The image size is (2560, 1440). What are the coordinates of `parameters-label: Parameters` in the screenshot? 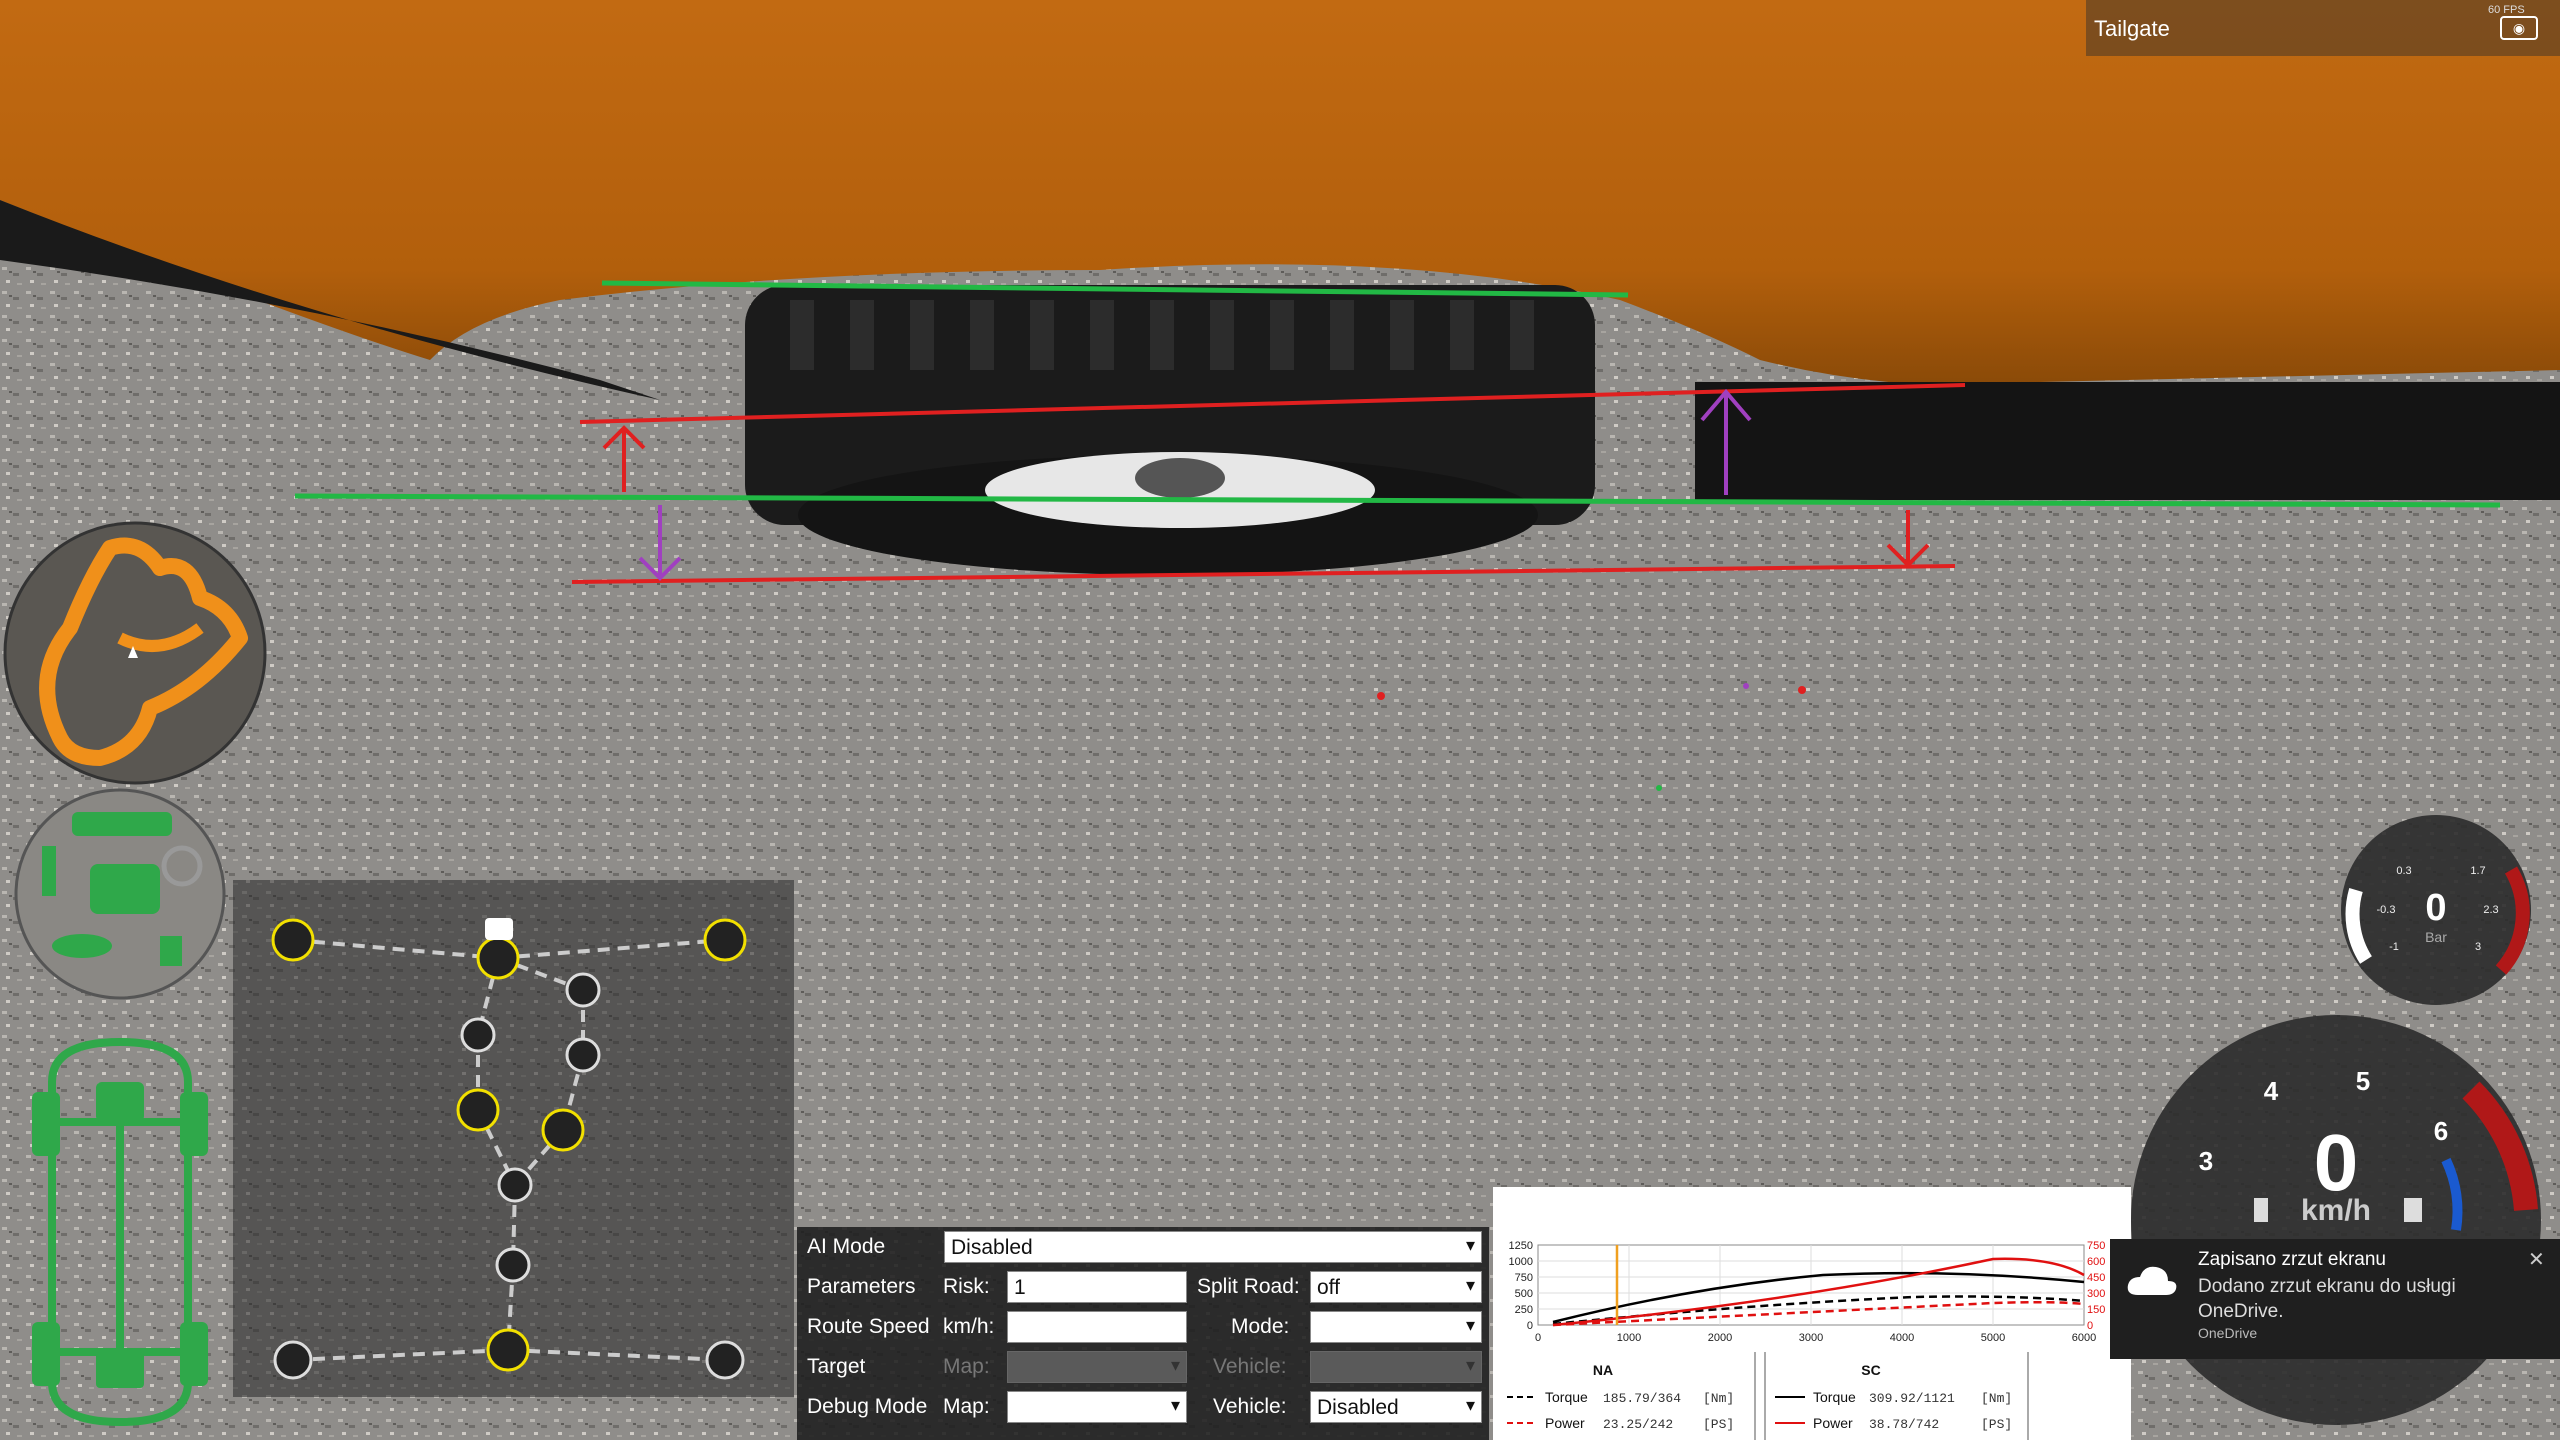 It's located at (861, 1286).